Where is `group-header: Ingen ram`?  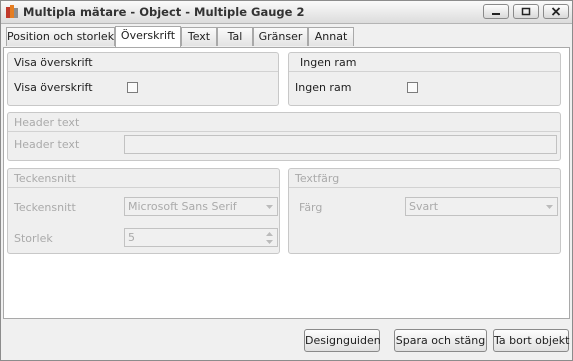
group-header: Ingen ram is located at coordinates (424, 62).